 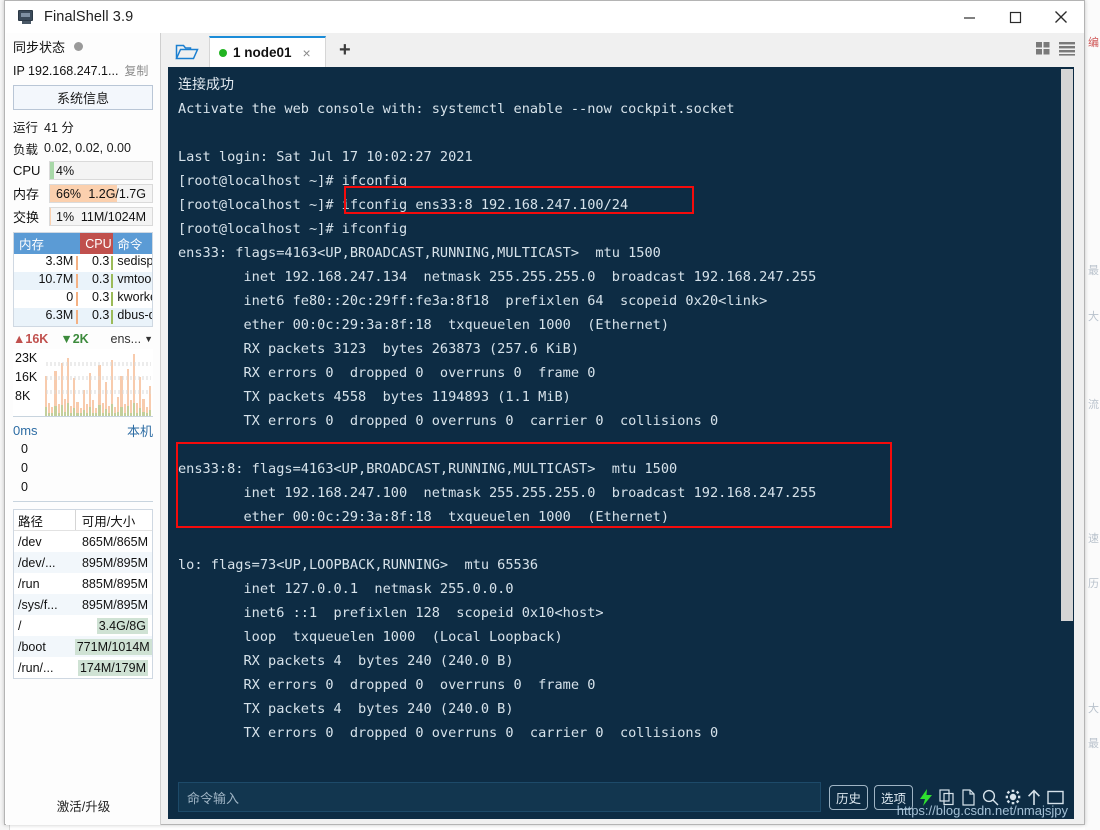 What do you see at coordinates (26, 194) in the screenshot?
I see `stat-key: 内存` at bounding box center [26, 194].